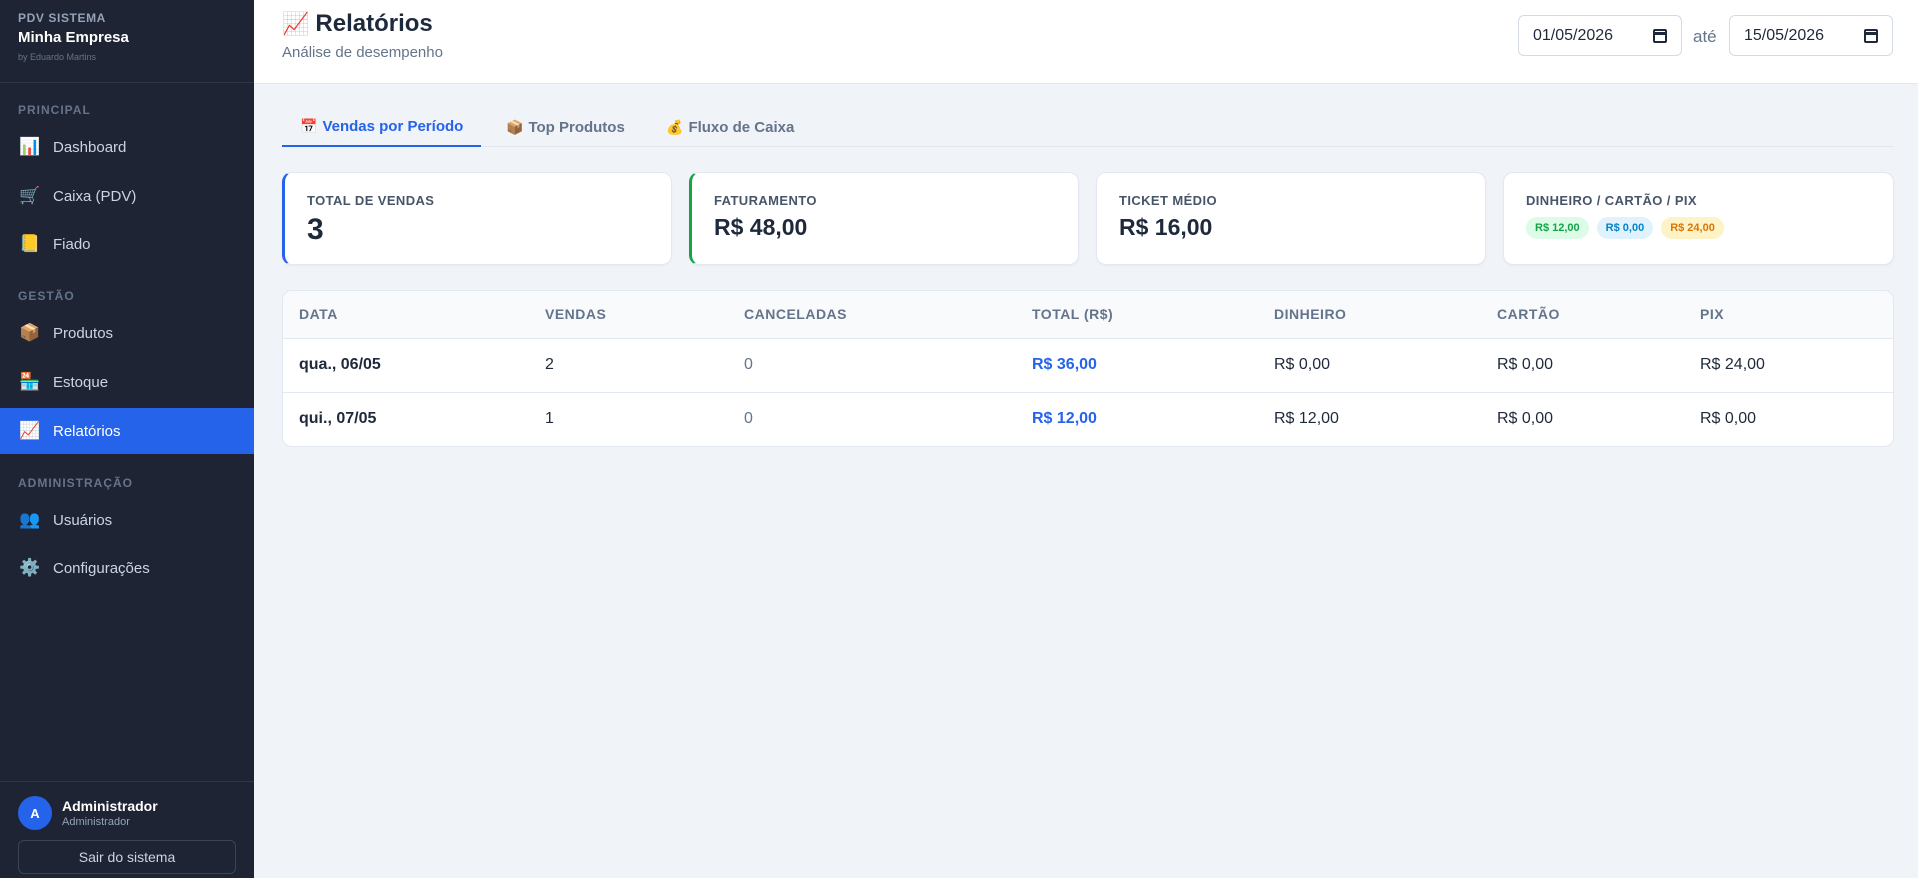 This screenshot has height=878, width=1918. What do you see at coordinates (406, 315) in the screenshot?
I see `column-header-data: DATA` at bounding box center [406, 315].